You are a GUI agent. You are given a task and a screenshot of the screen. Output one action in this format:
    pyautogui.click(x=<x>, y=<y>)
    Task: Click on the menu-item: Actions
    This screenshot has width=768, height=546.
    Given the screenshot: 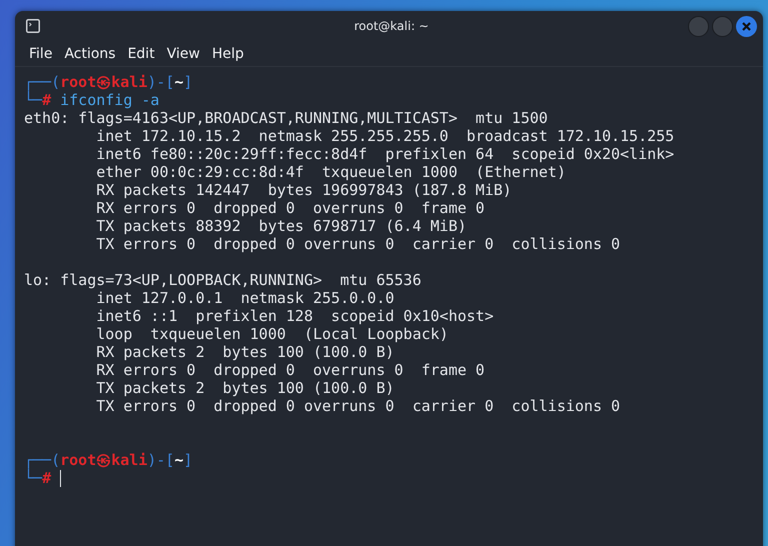 What is the action you would take?
    pyautogui.click(x=90, y=54)
    